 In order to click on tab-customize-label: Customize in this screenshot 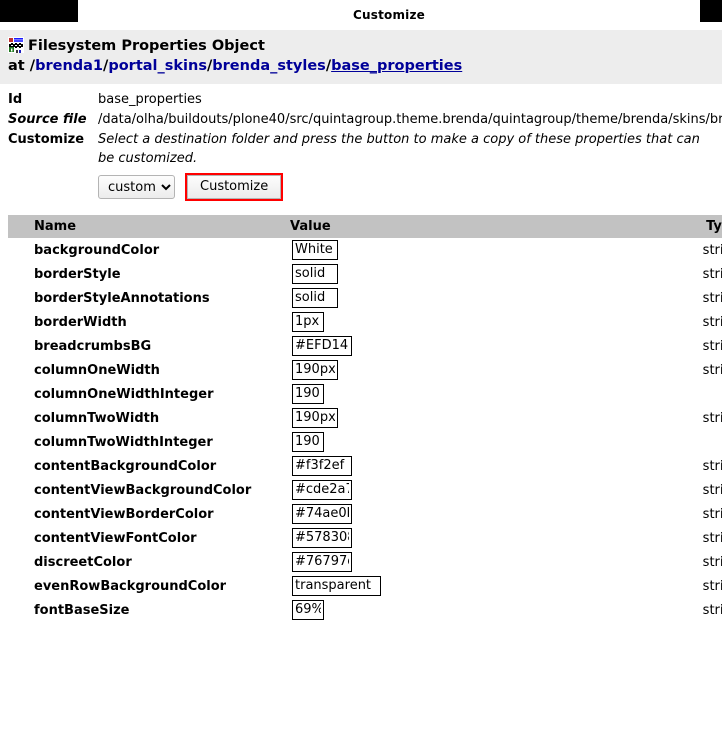, I will do `click(388, 15)`.